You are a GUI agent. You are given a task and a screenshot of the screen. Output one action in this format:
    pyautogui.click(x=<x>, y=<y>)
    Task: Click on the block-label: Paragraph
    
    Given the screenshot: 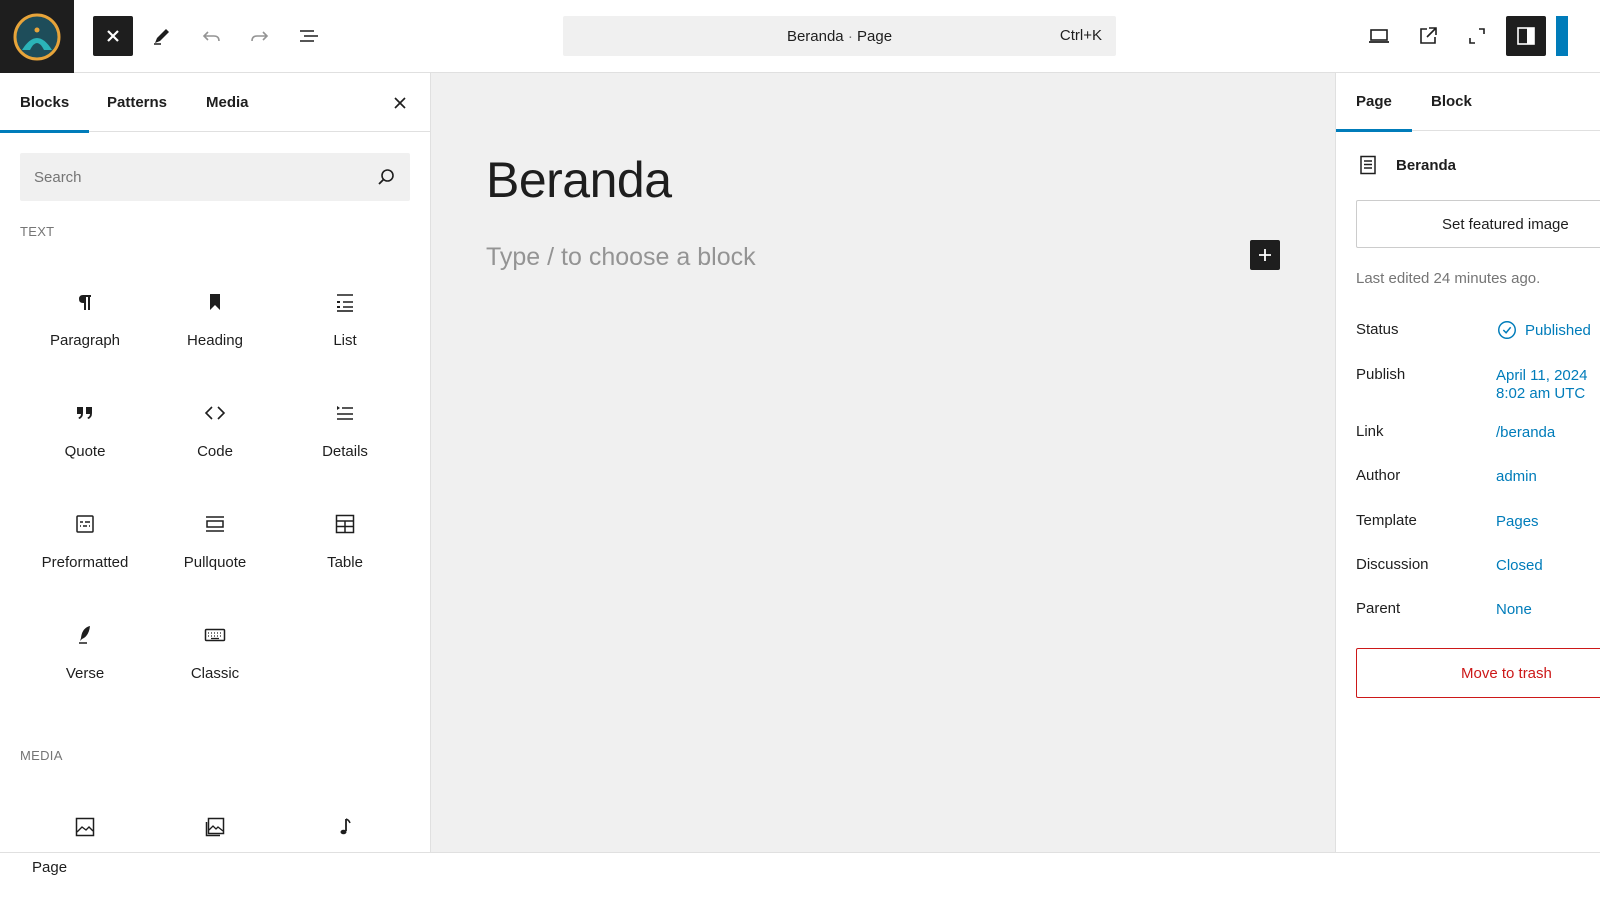 What is the action you would take?
    pyautogui.click(x=85, y=340)
    